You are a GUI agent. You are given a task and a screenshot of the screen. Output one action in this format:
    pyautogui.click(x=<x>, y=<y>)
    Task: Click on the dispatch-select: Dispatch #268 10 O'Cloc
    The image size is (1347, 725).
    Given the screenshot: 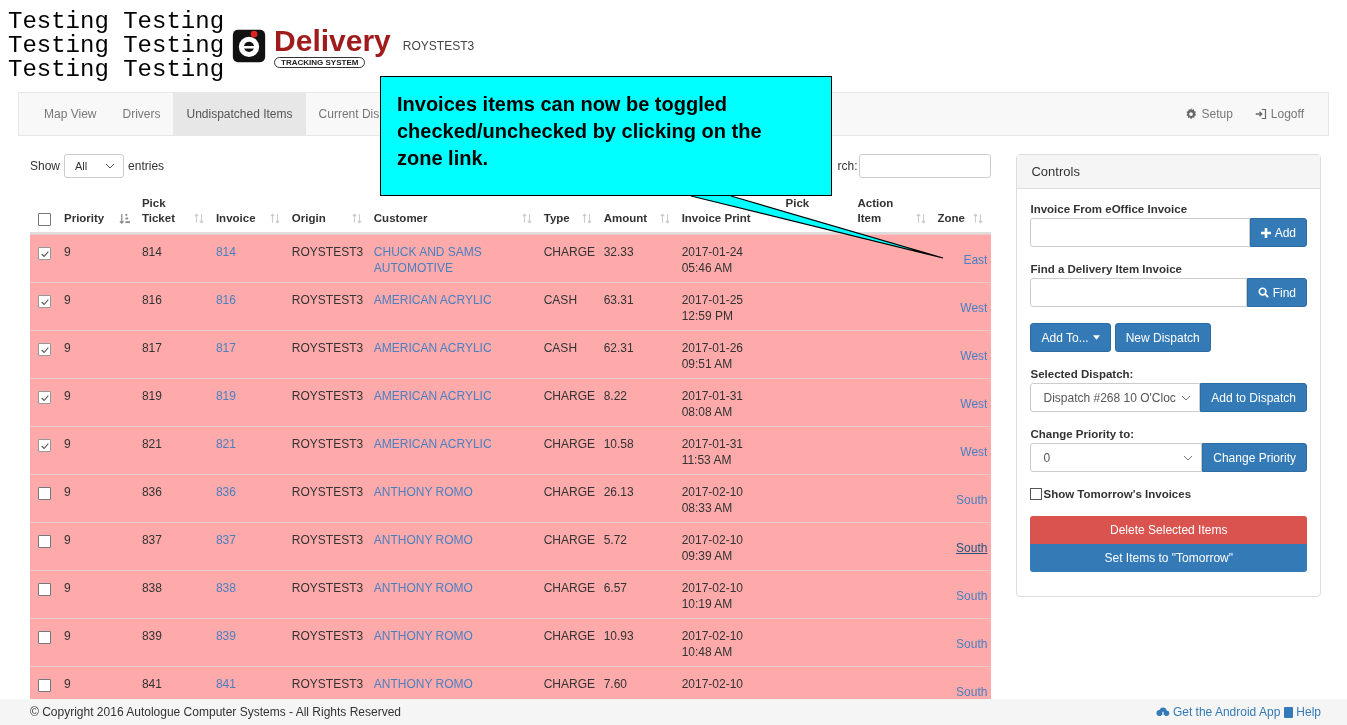 What is the action you would take?
    pyautogui.click(x=1115, y=397)
    